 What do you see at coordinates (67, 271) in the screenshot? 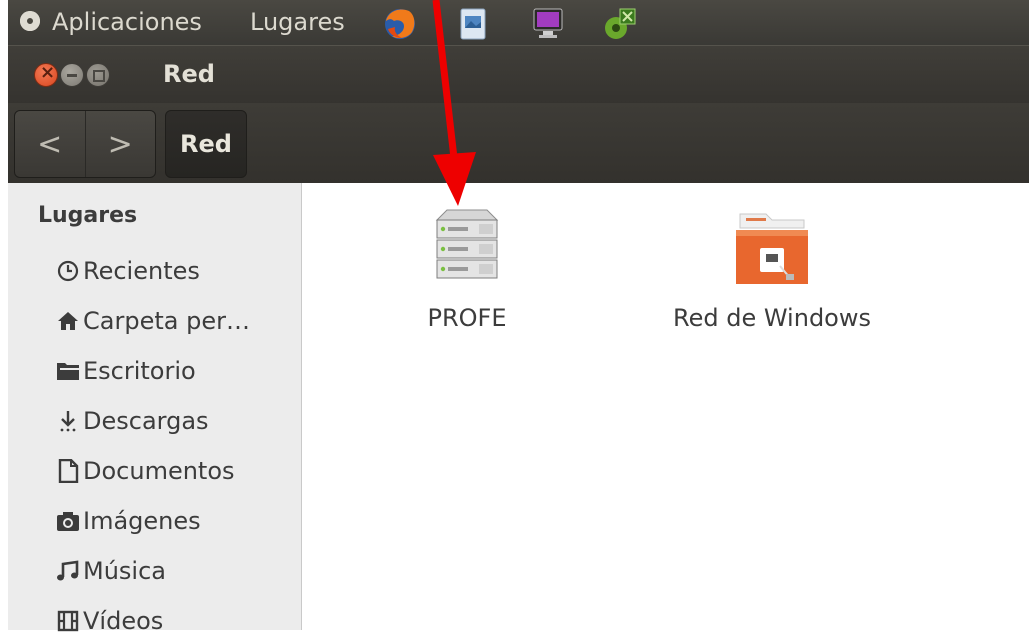
I see `clock-icon` at bounding box center [67, 271].